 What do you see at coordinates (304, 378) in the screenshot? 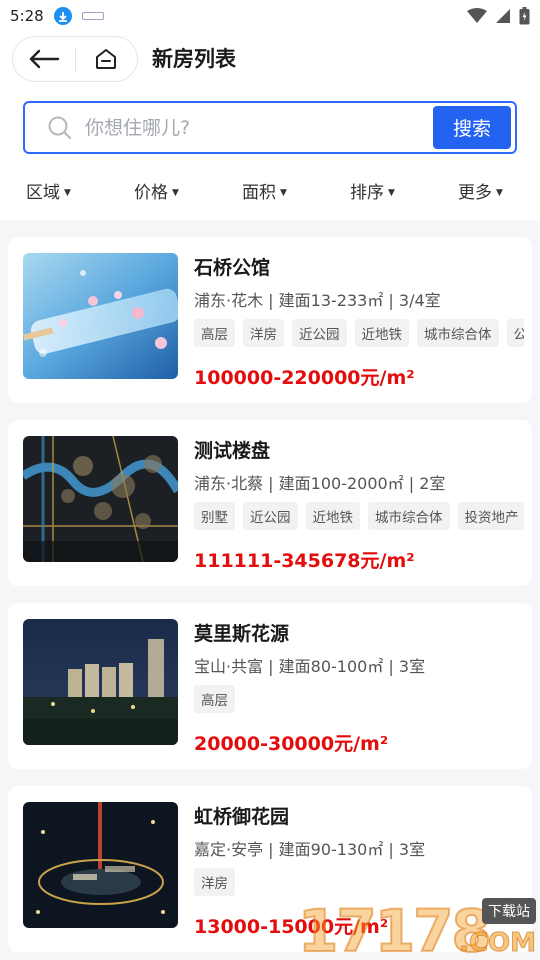
I see `listing-price: 100000-220000元/m²` at bounding box center [304, 378].